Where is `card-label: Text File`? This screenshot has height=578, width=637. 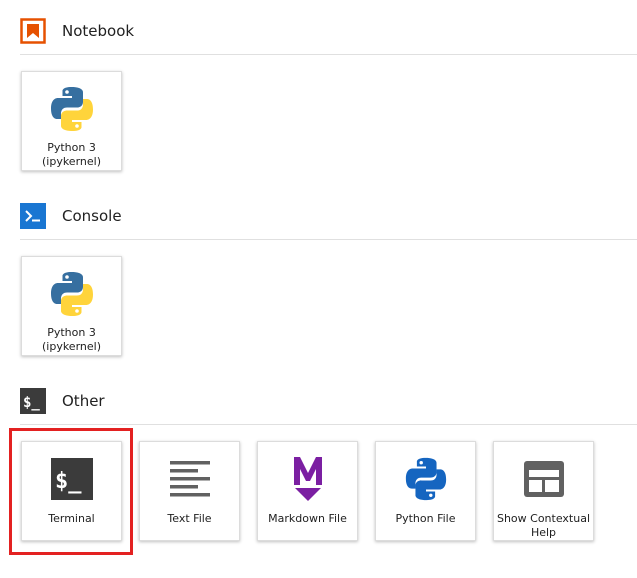 card-label: Text File is located at coordinates (189, 518).